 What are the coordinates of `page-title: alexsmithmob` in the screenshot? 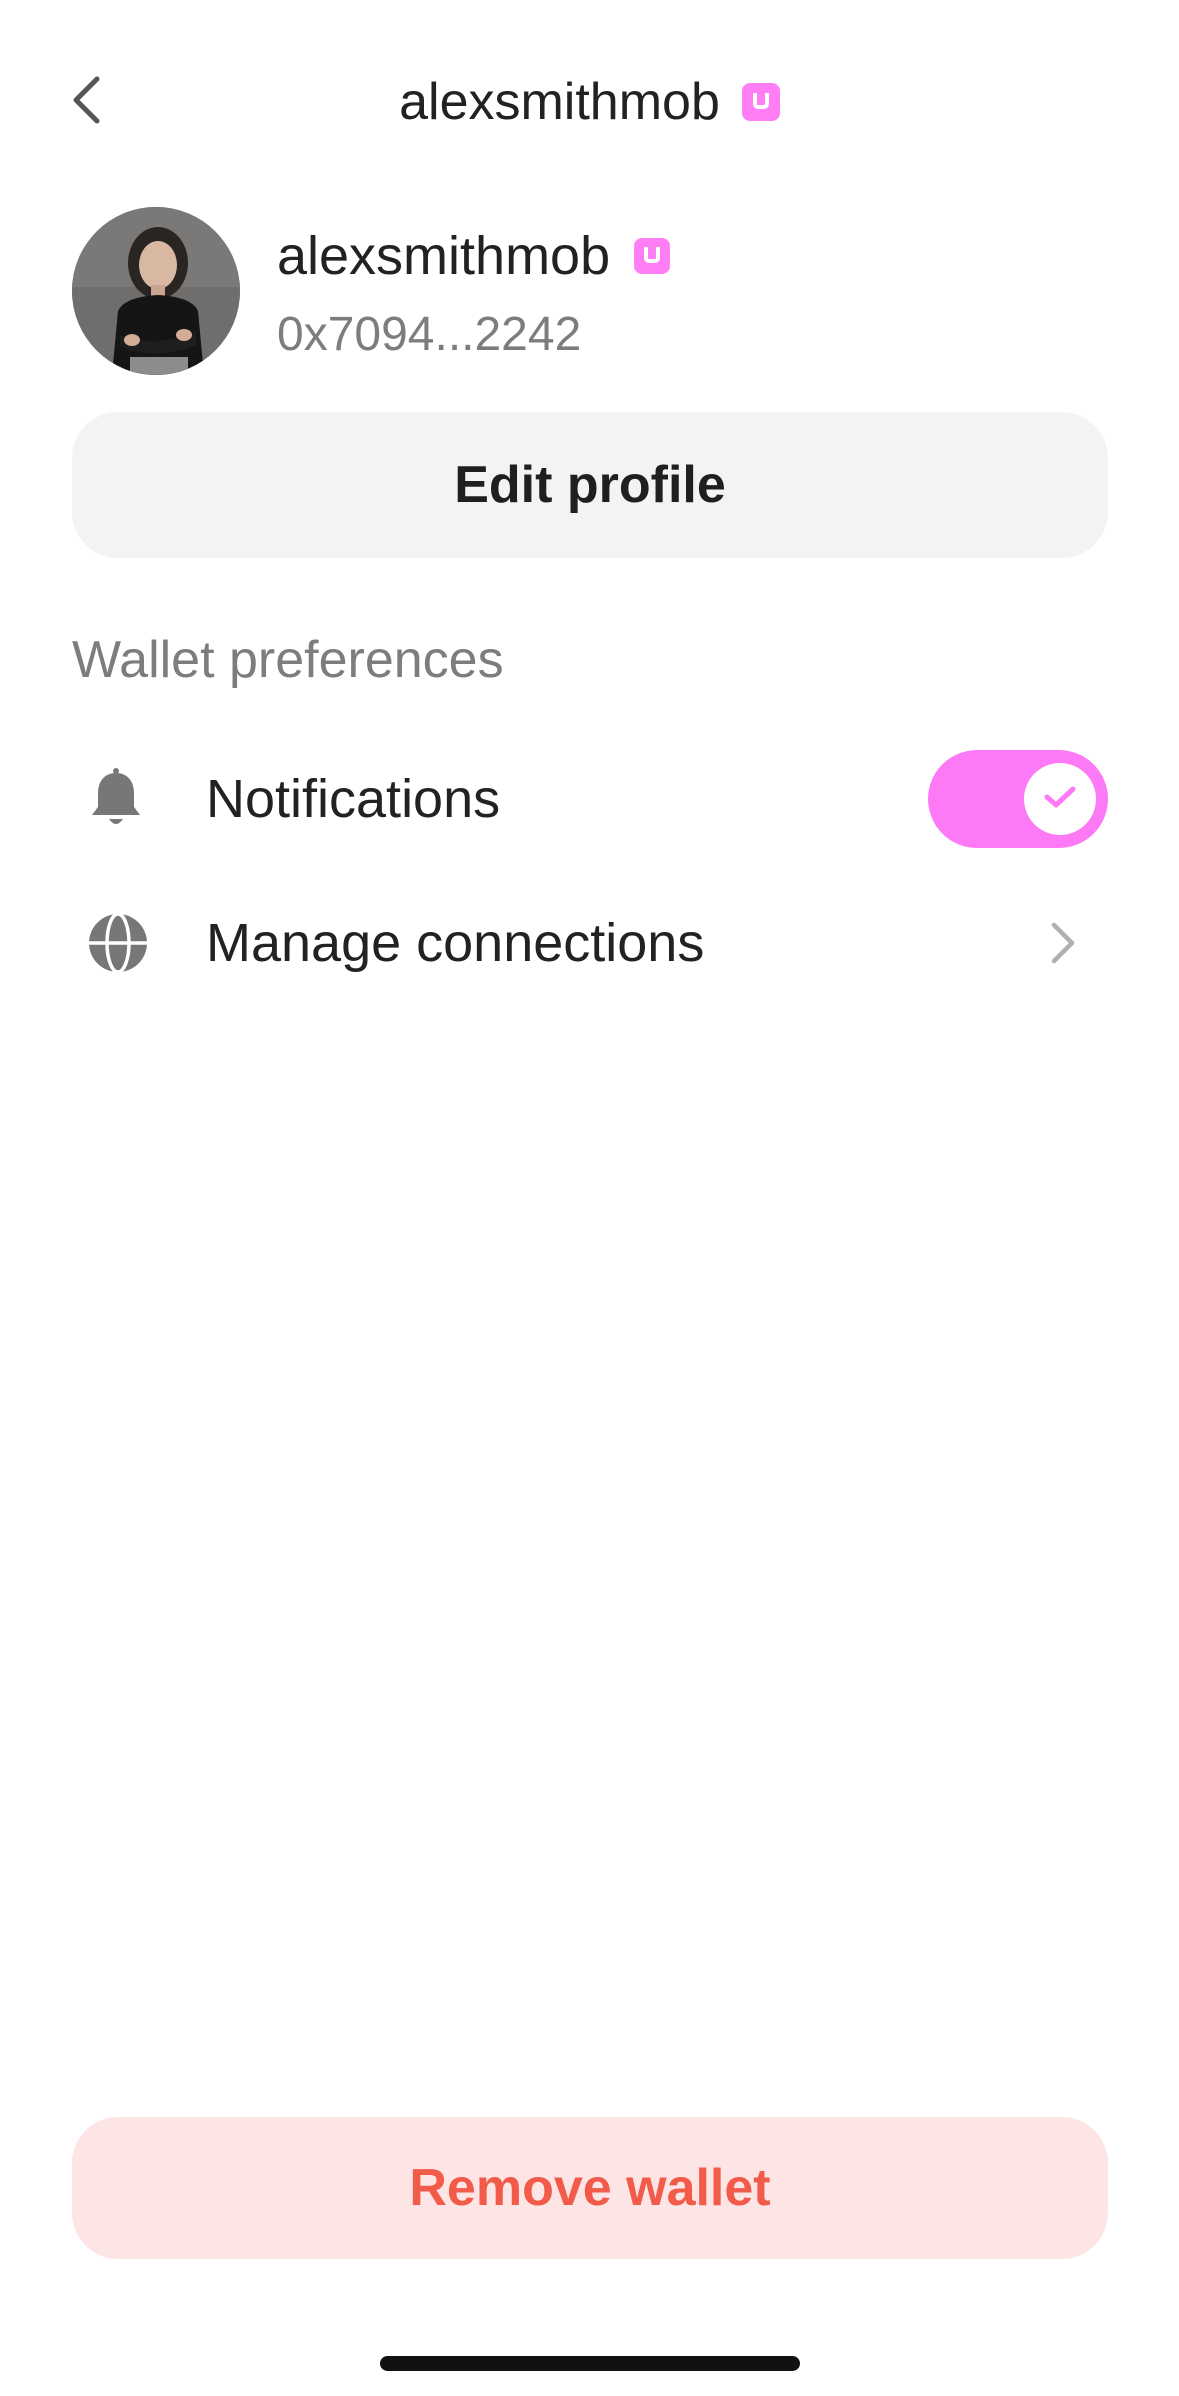 It's located at (559, 102).